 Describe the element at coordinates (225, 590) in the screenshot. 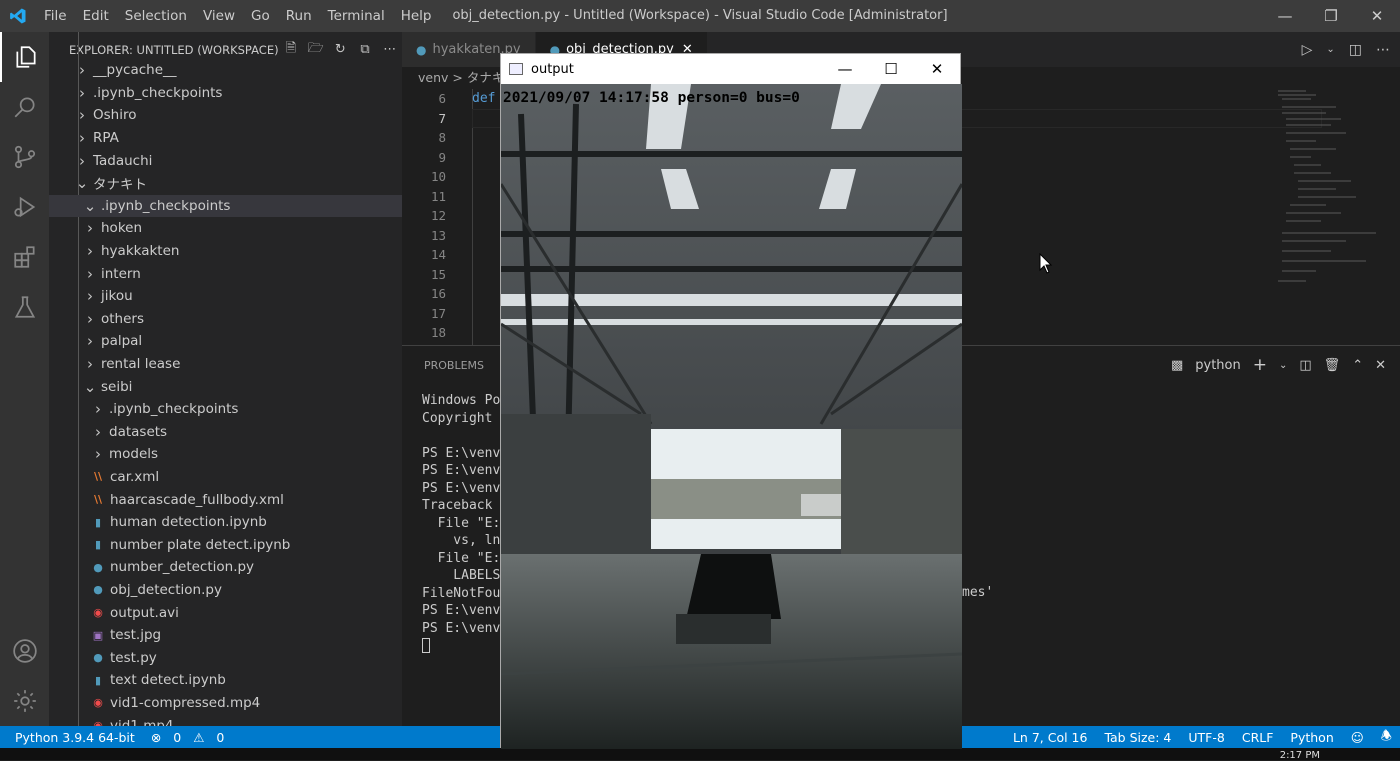

I see `file-item: ● obj_detection.py` at that location.